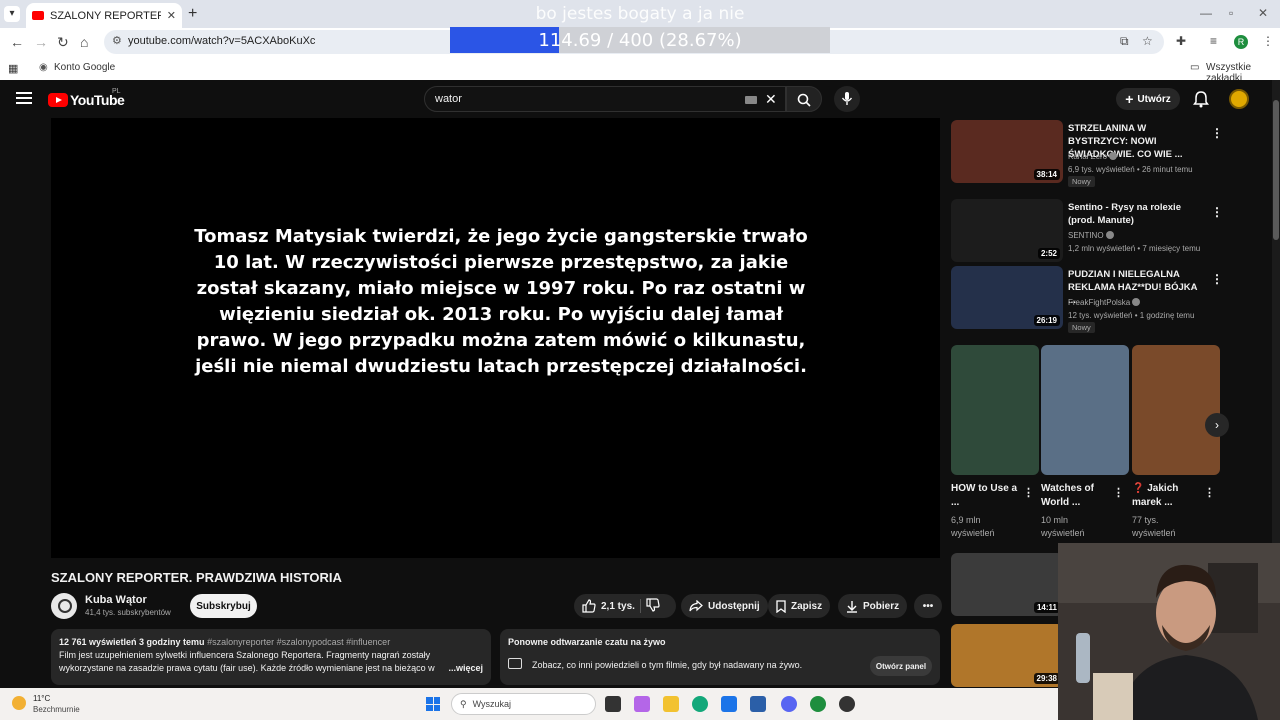  Describe the element at coordinates (1124, 41) in the screenshot. I see `install-app-icon: ⧉` at that location.